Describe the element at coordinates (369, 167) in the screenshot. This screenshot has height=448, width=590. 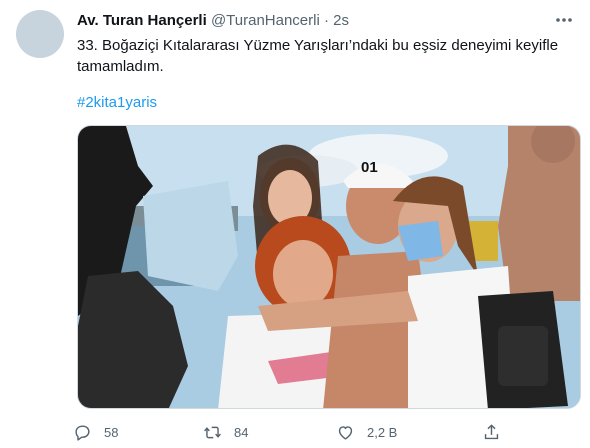
I see `cap-number: 01` at that location.